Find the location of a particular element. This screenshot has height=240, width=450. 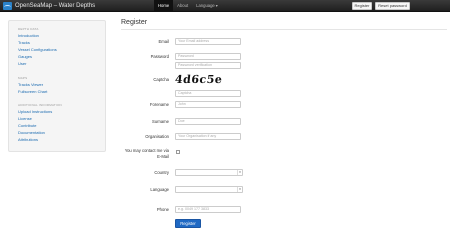

nav-about: About is located at coordinates (182, 6).